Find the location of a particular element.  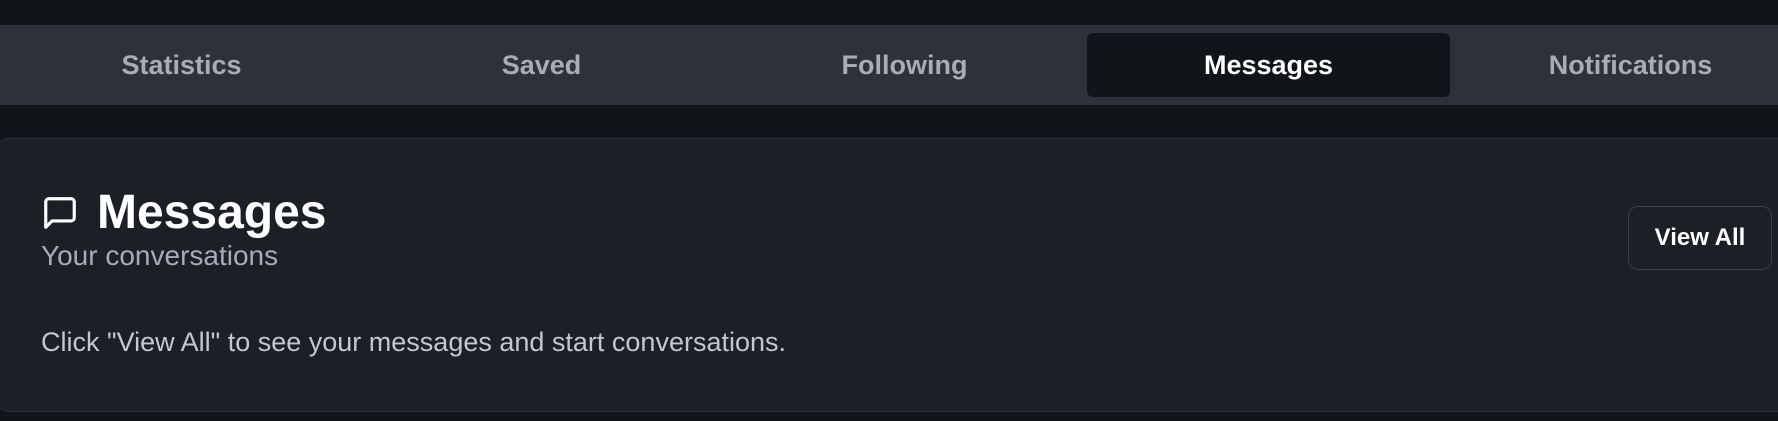

card-title: Messages is located at coordinates (212, 212).